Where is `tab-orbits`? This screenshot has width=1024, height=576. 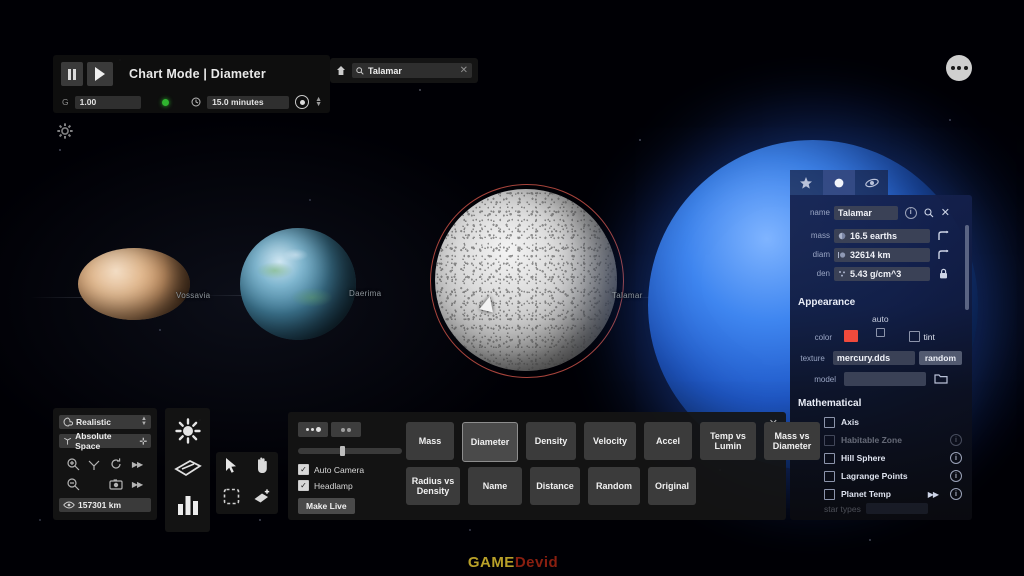 tab-orbits is located at coordinates (872, 182).